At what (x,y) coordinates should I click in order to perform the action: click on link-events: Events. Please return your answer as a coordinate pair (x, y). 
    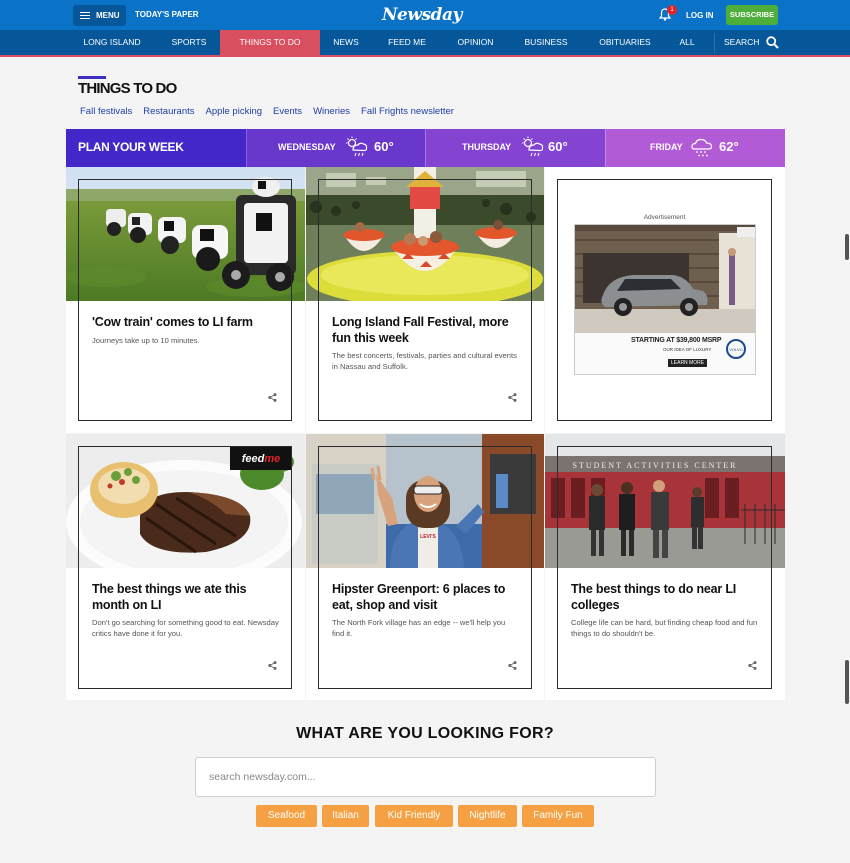
    Looking at the image, I should click on (287, 111).